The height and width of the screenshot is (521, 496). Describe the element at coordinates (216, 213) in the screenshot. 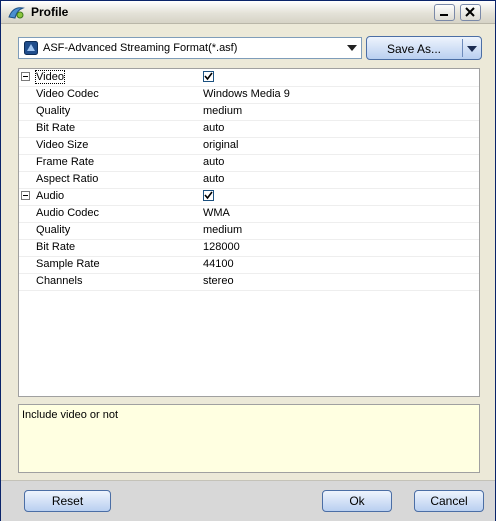

I see `property-value: WMA` at that location.